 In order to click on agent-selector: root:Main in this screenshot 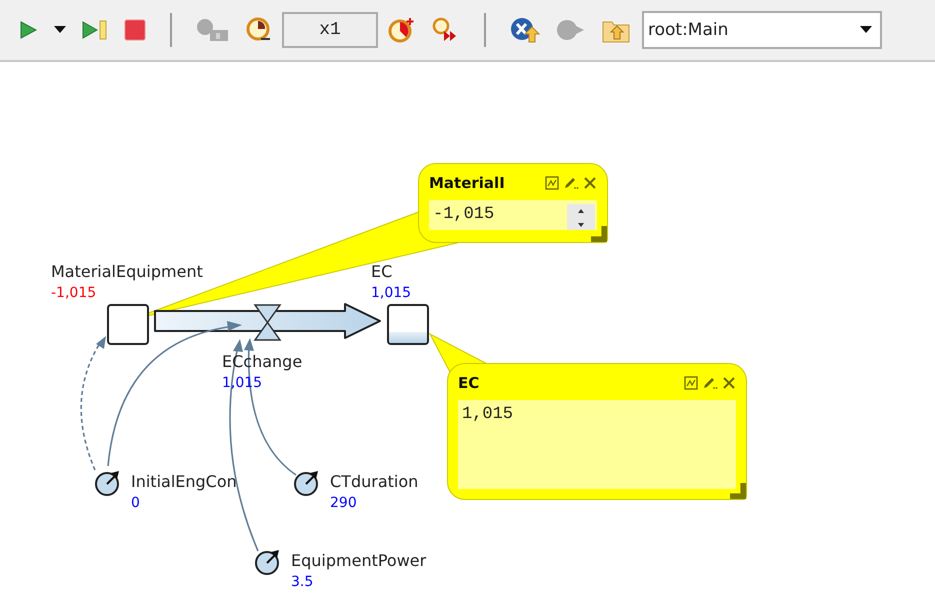, I will do `click(762, 30)`.